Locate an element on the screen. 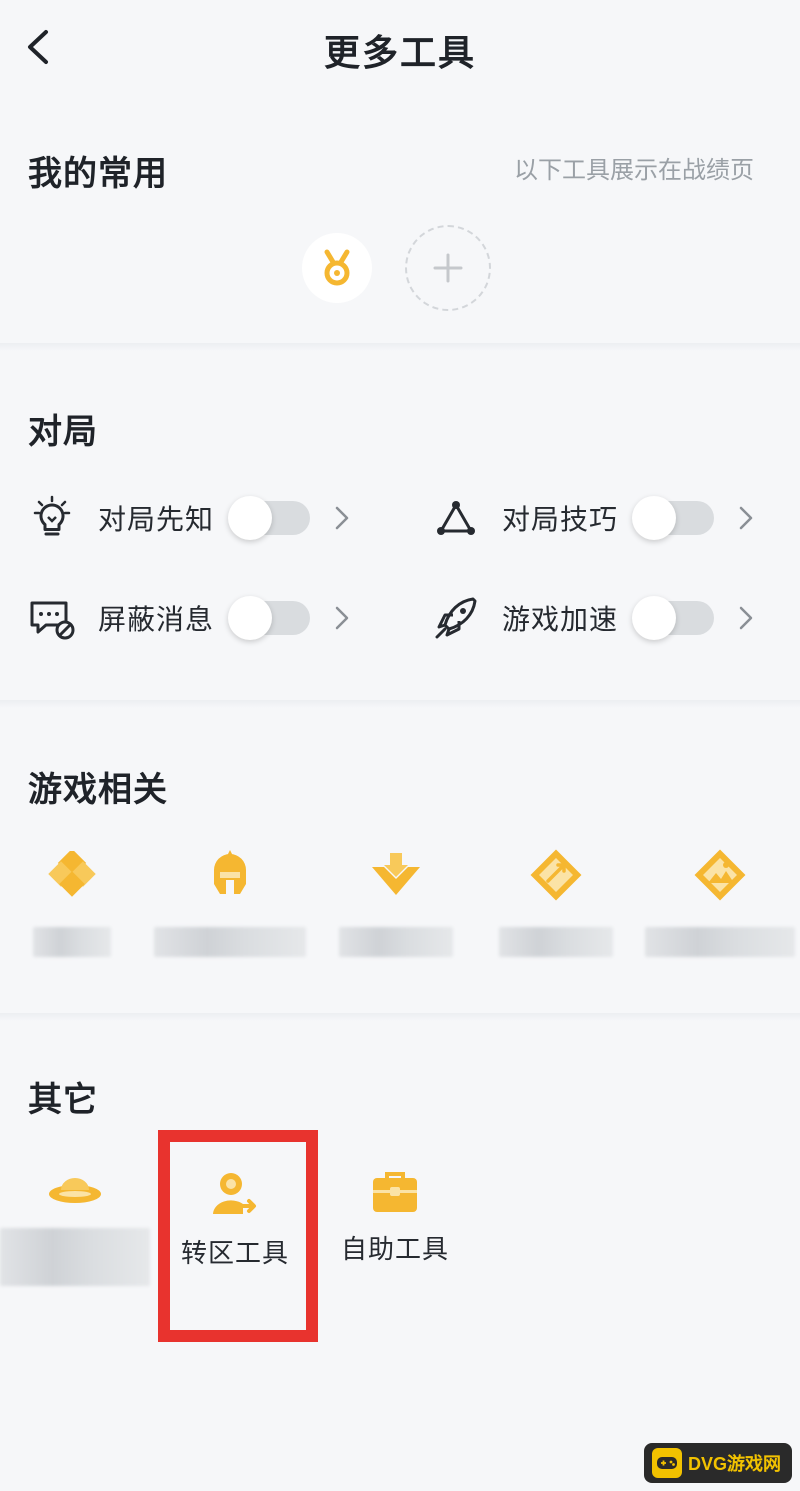 The image size is (800, 1491). diamond-mountain-icon is located at coordinates (720, 875).